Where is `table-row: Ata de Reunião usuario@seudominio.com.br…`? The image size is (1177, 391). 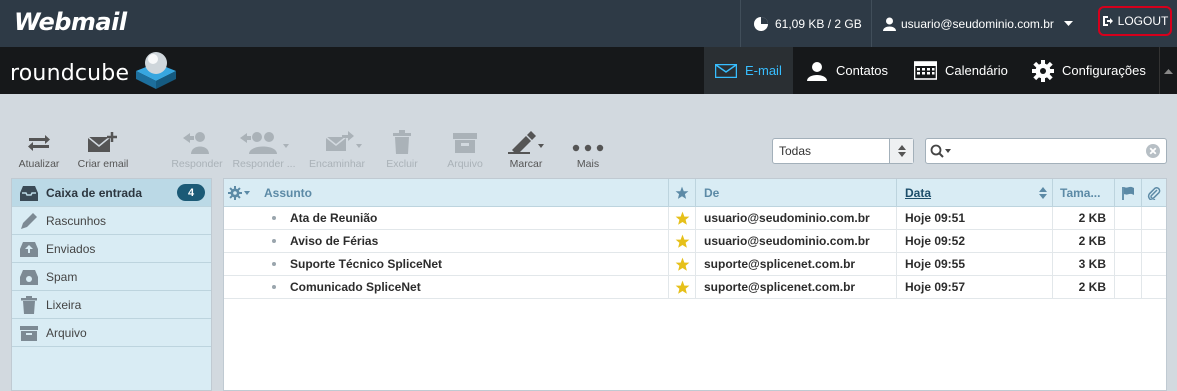 table-row: Ata de Reunião usuario@seudominio.com.br… is located at coordinates (695, 218).